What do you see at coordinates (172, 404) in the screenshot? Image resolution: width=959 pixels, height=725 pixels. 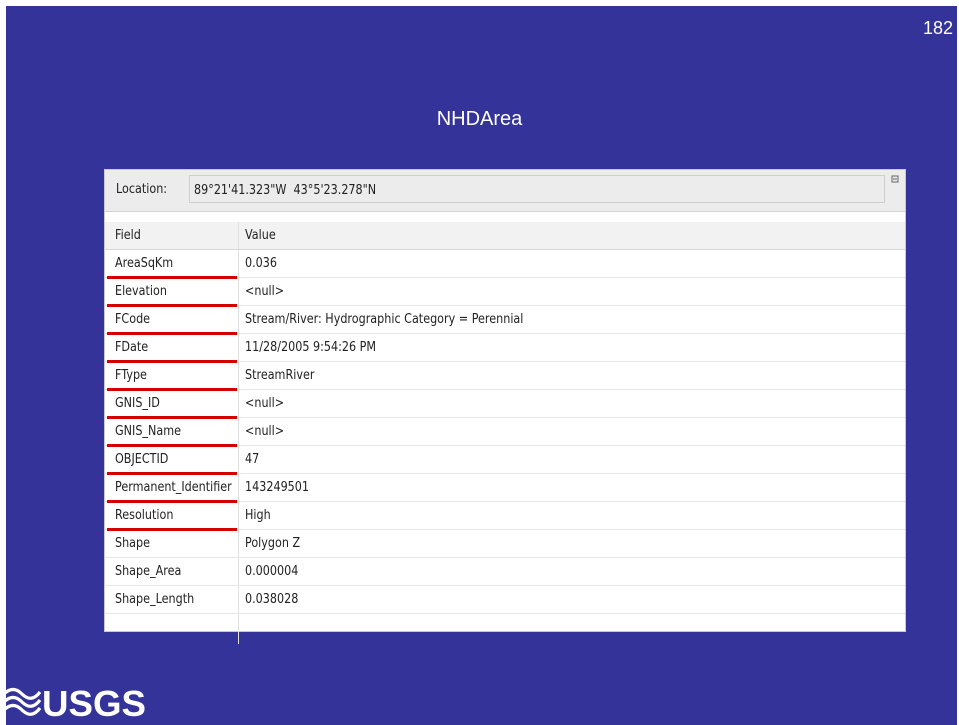 I see `field-cell: GNIS_ID` at bounding box center [172, 404].